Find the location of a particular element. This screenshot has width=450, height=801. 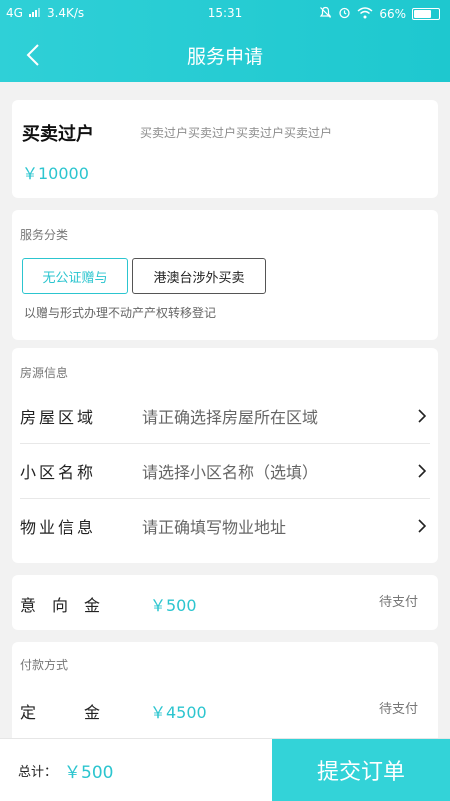

page-title: 服务申请 is located at coordinates (224, 57).